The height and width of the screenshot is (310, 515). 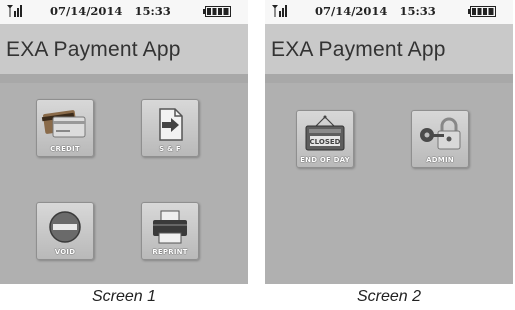 What do you see at coordinates (440, 139) in the screenshot?
I see `admin-button: ADMIN` at bounding box center [440, 139].